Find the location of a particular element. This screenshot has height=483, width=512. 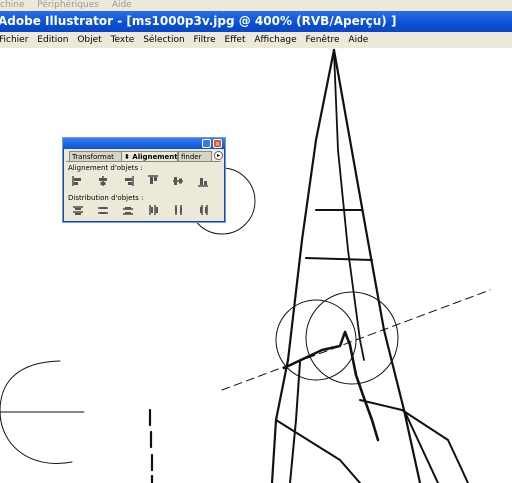

distribute-top-icon is located at coordinates (78, 210).